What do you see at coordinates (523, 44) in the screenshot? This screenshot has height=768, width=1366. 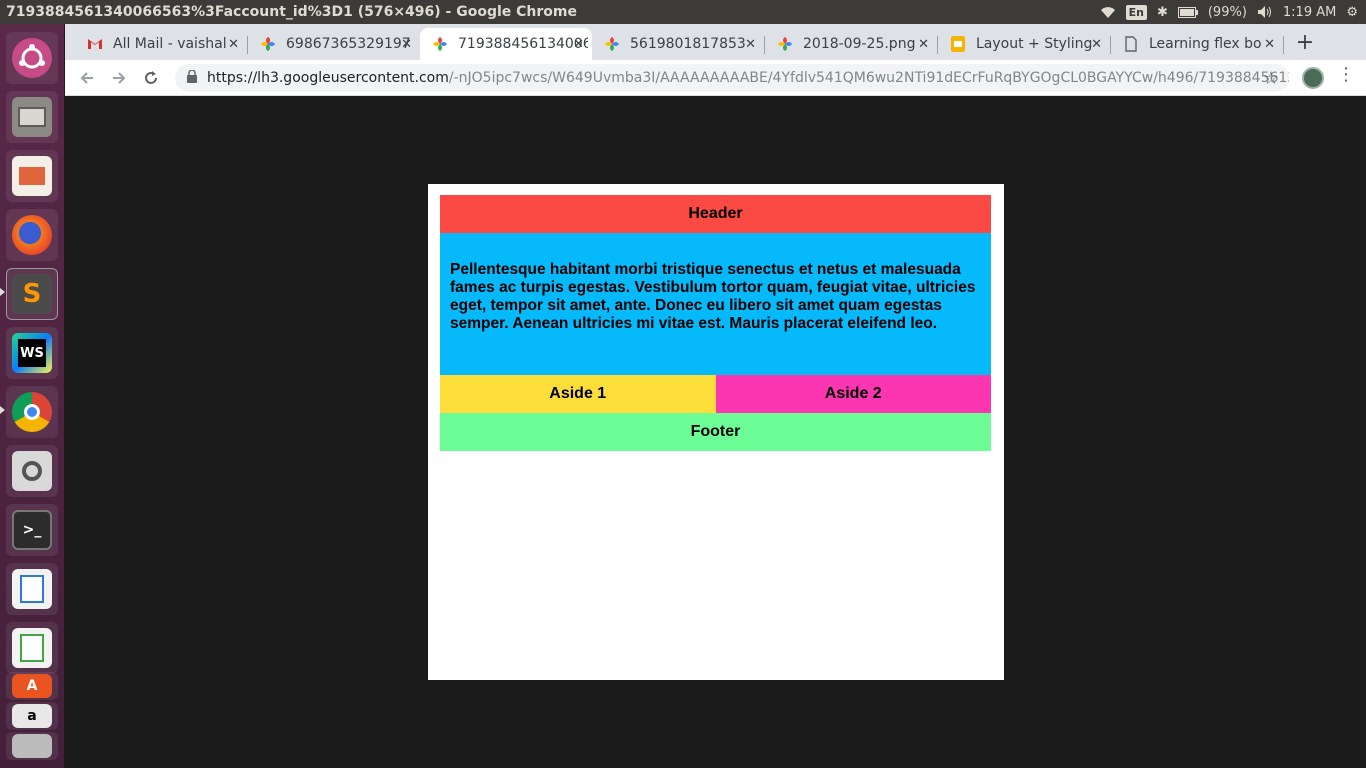 I see `tab-title: 7193884561340066` at bounding box center [523, 44].